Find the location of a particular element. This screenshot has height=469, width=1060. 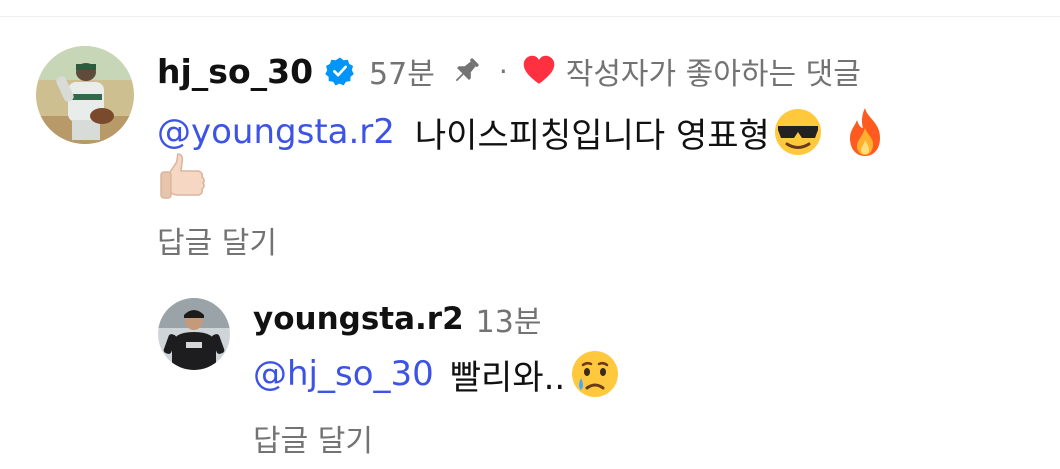

fire-emoji-icon is located at coordinates (864, 132).